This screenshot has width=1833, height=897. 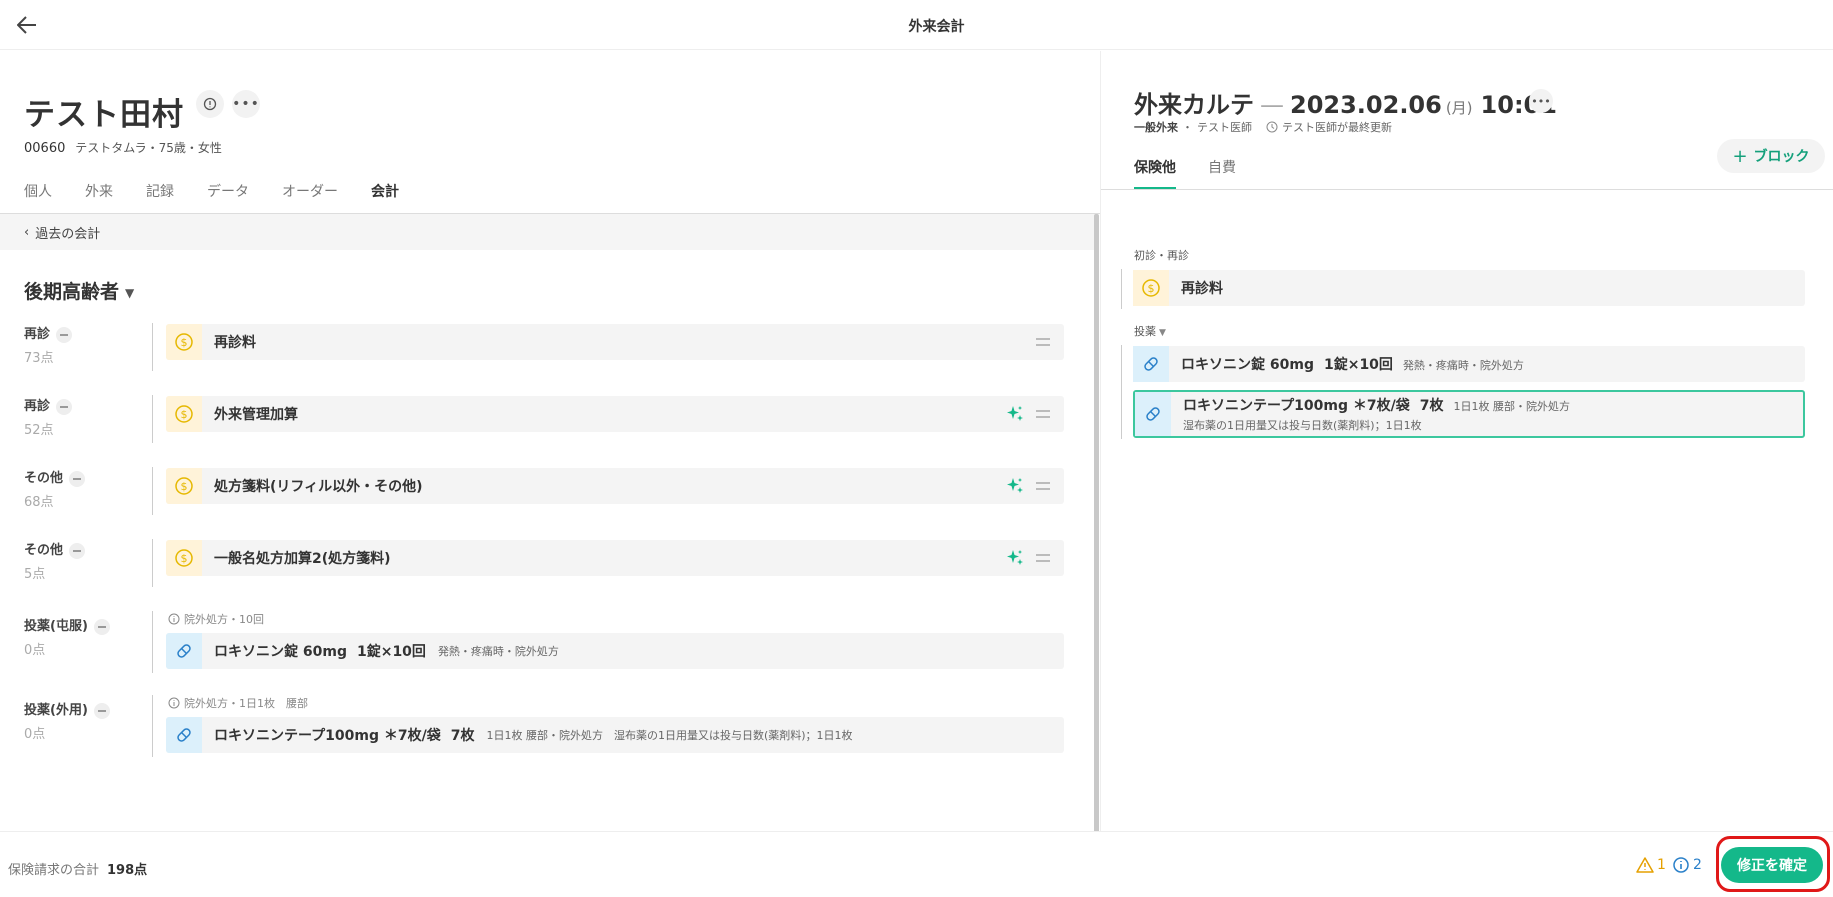 I want to click on billing-row: その他 5点 $ 一般名処方加算2(処方箋料), so click(x=544, y=564).